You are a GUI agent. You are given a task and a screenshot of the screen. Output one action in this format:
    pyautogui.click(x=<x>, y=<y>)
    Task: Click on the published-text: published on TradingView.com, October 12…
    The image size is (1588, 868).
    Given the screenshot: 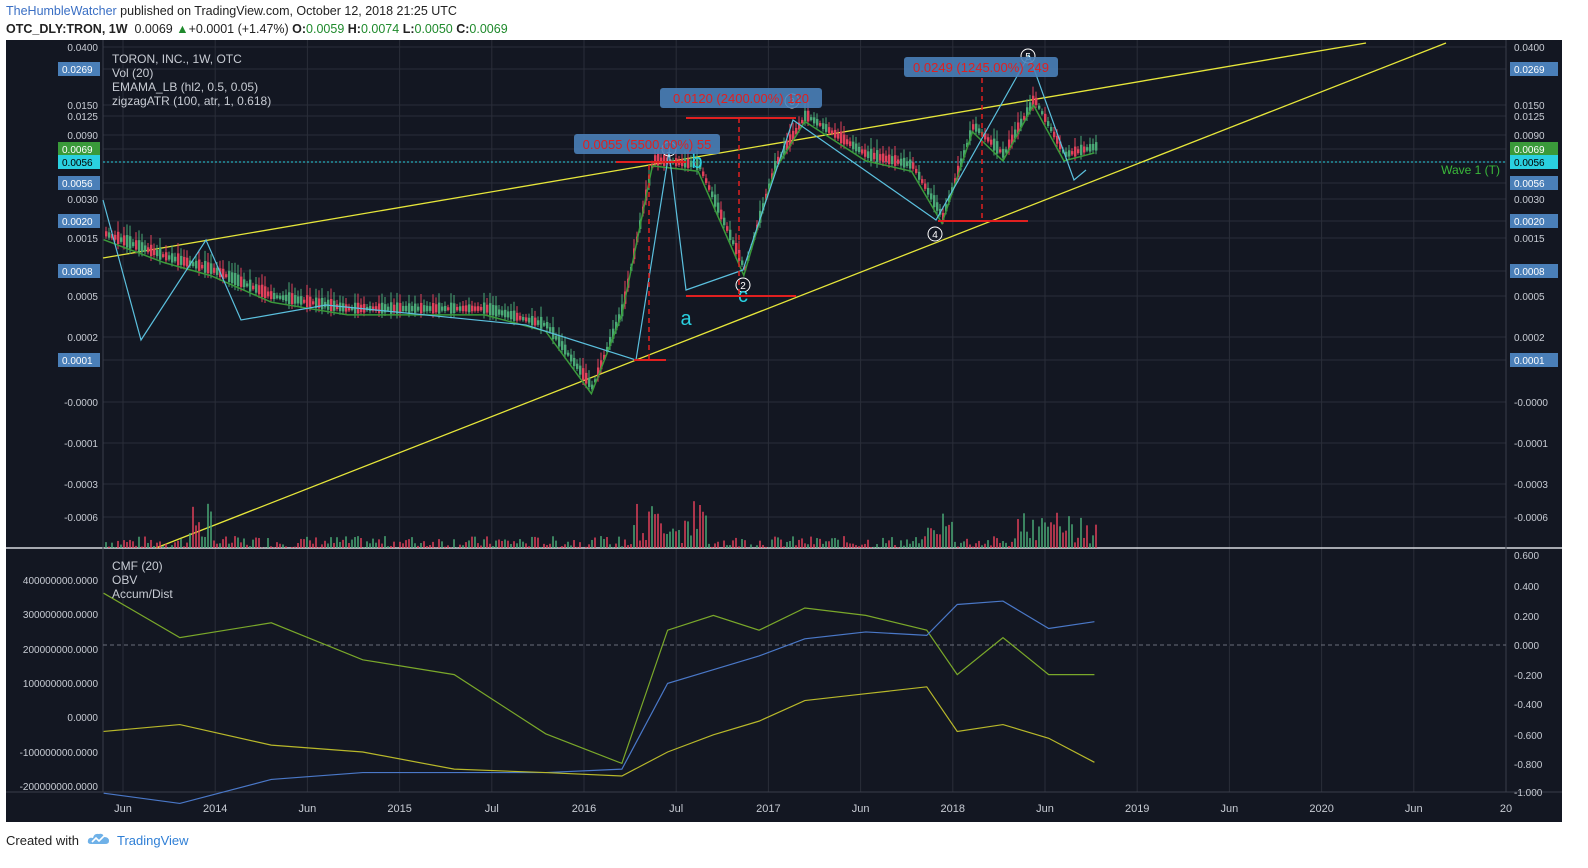 What is the action you would take?
    pyautogui.click(x=286, y=11)
    